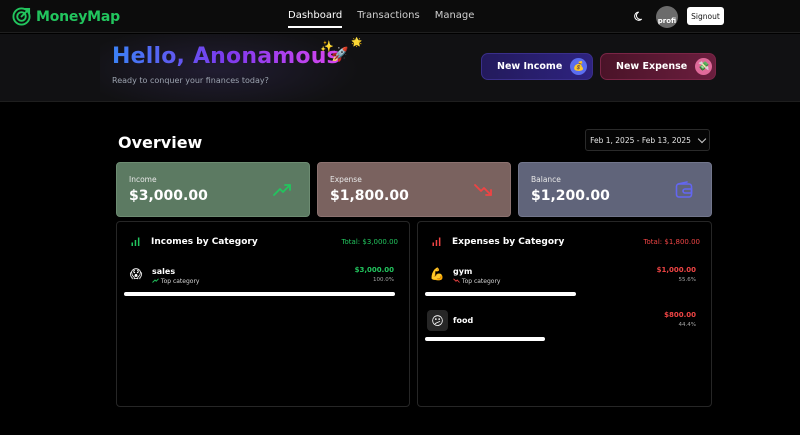 Image resolution: width=800 pixels, height=435 pixels. I want to click on expenses-panel-header: Expenses by Category Total: $1,800.00, so click(564, 242).